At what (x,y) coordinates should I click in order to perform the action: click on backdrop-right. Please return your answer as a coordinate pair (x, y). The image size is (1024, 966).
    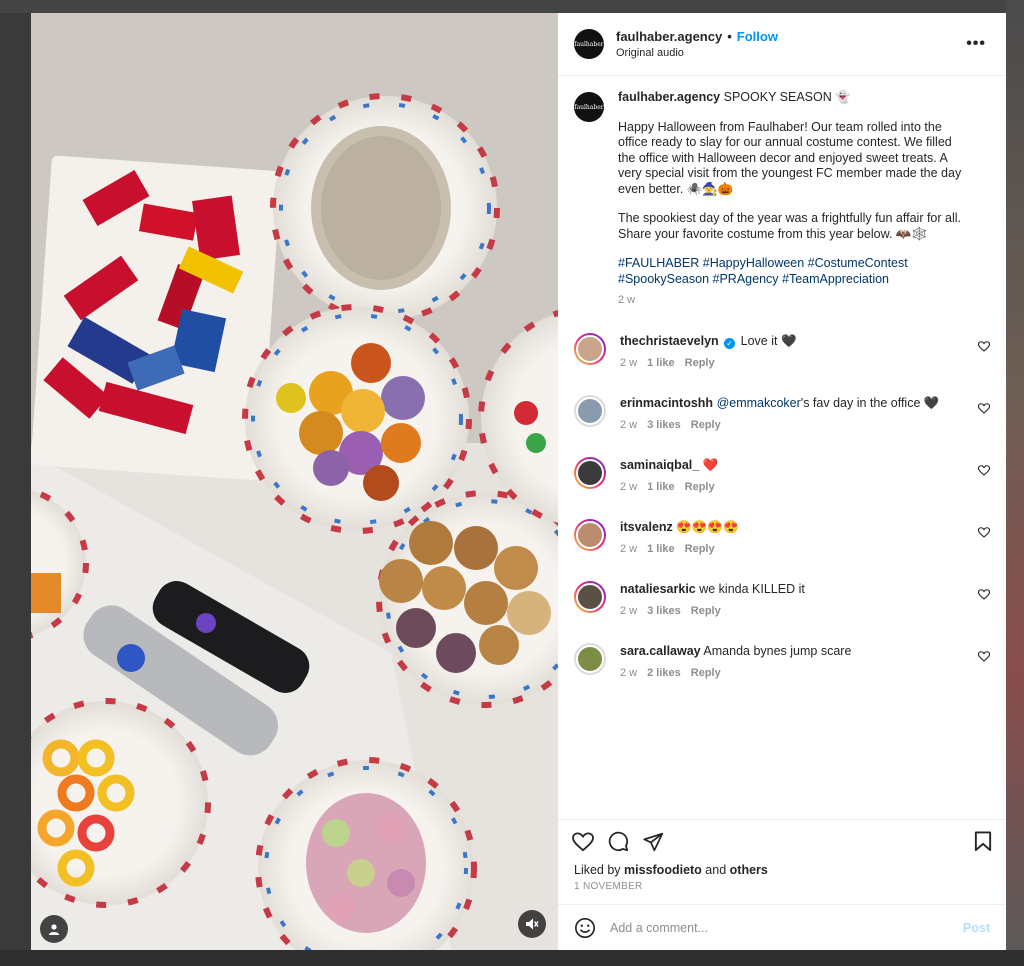
    Looking at the image, I should click on (1015, 483).